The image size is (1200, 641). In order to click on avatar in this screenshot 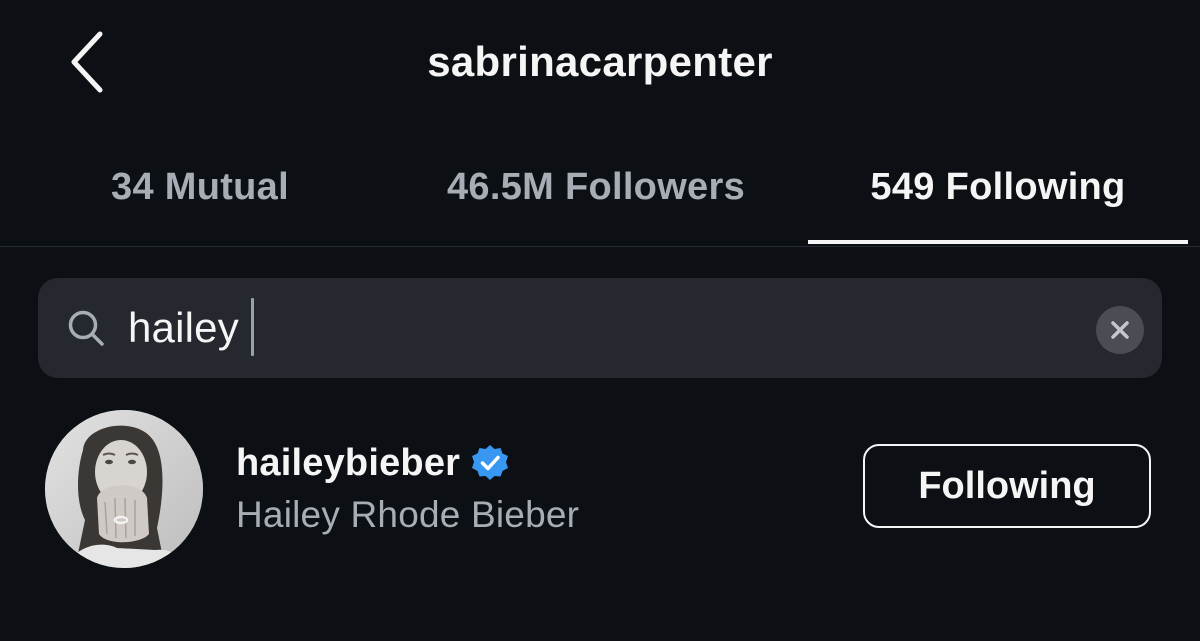, I will do `click(124, 489)`.